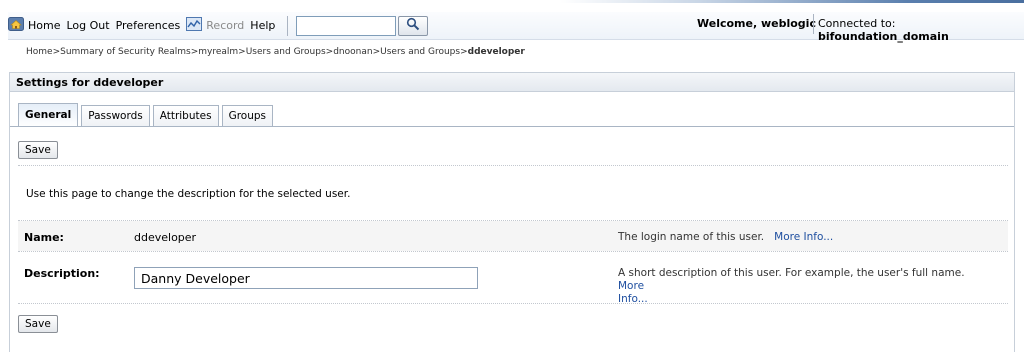 The image size is (1024, 352). I want to click on save-button-bottom: Save, so click(38, 324).